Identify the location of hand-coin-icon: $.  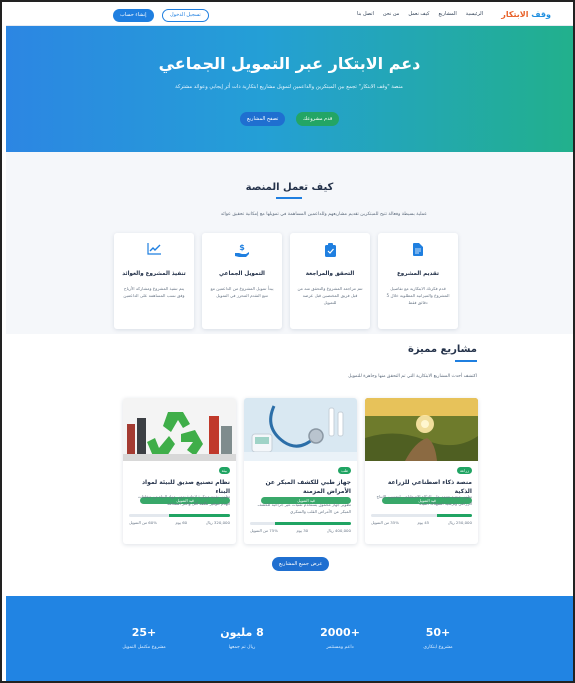
(242, 250).